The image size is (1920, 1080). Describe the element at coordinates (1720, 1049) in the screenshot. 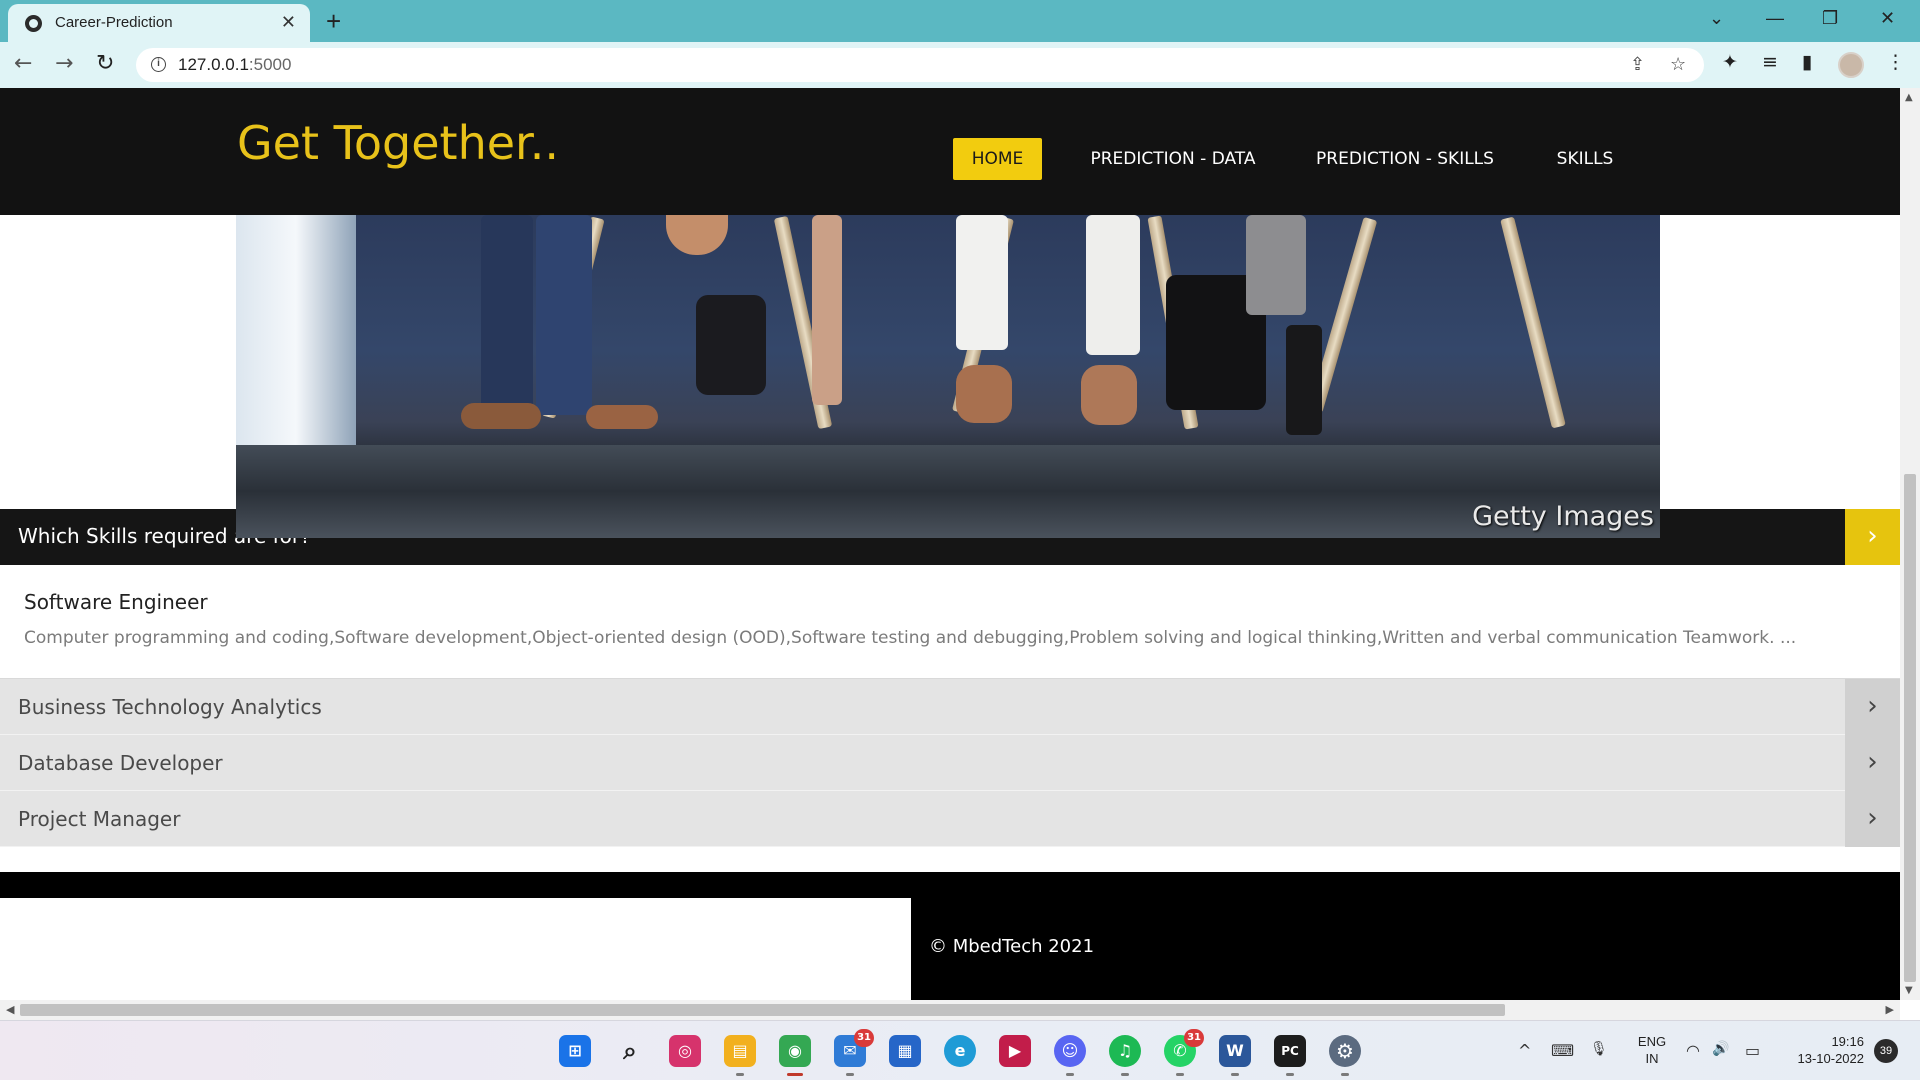

I see `volume-icon: 🔊` at that location.